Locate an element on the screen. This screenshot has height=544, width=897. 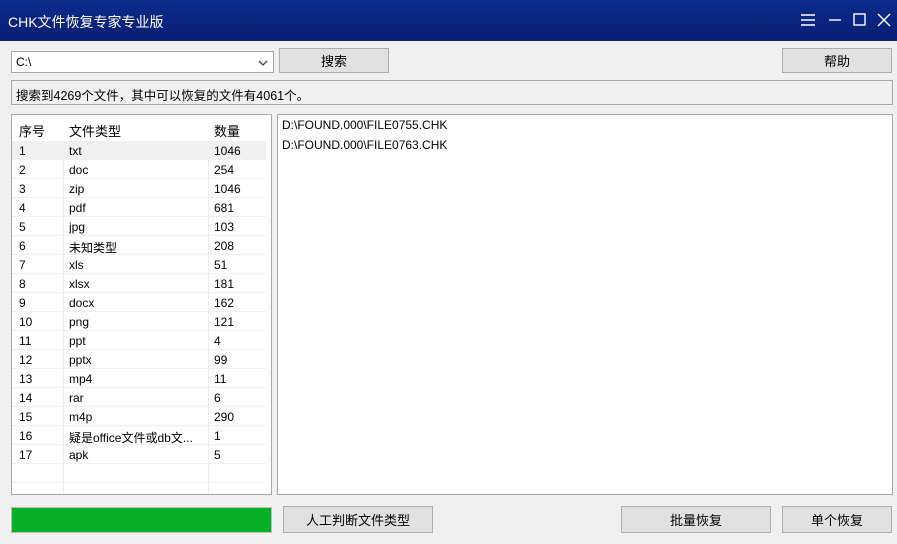
row-count: 103 is located at coordinates (224, 227).